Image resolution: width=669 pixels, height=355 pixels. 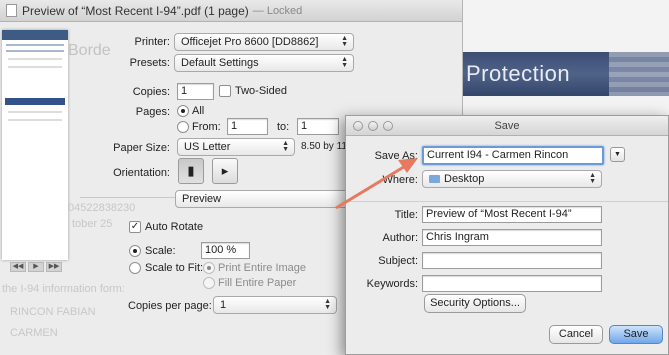 What do you see at coordinates (135, 251) in the screenshot?
I see `scale-radio` at bounding box center [135, 251].